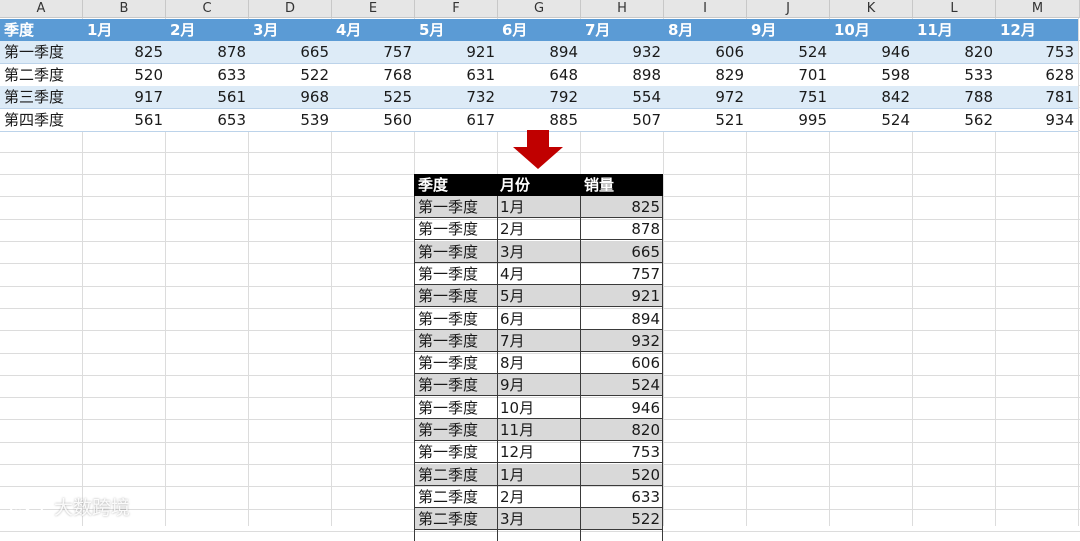 The width and height of the screenshot is (1080, 541). I want to click on source-value-cell: 972, so click(729, 97).